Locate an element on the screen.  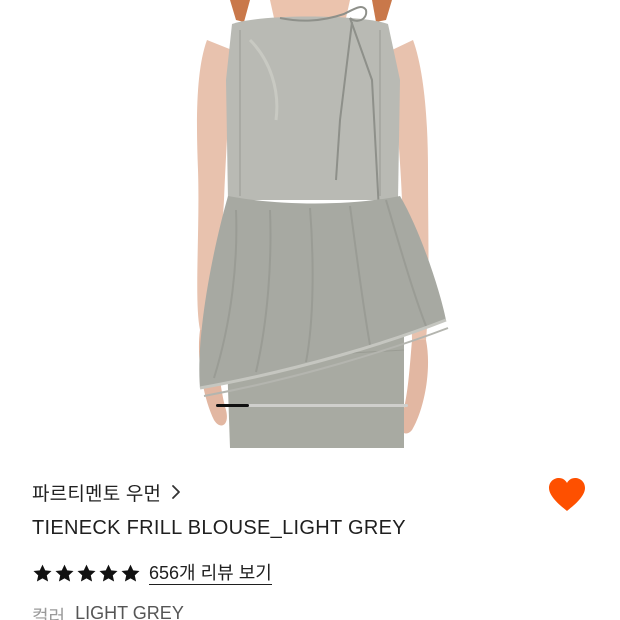
rating-row: 656개 리뷰 보기 is located at coordinates (152, 573).